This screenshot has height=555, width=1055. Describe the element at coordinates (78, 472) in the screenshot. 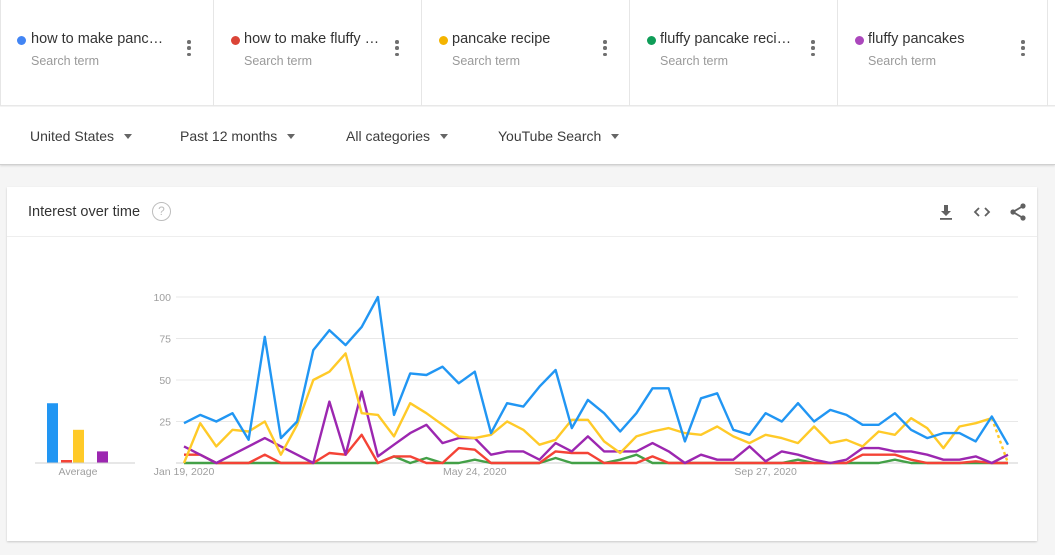

I see `average-label: Average` at that location.